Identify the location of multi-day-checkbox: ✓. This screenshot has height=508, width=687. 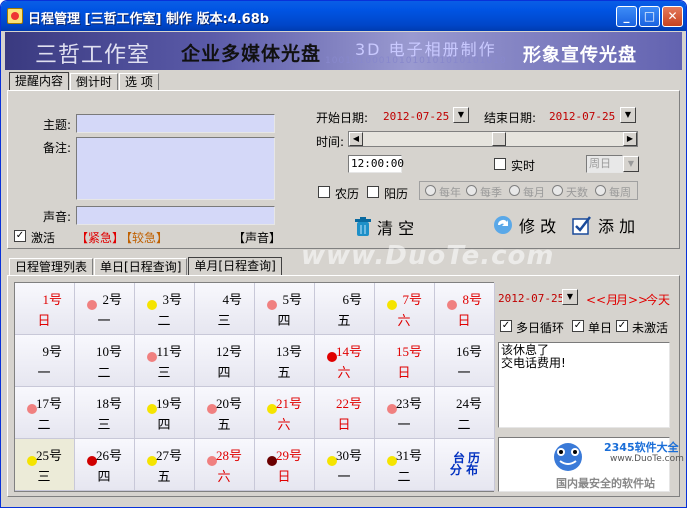
(506, 326).